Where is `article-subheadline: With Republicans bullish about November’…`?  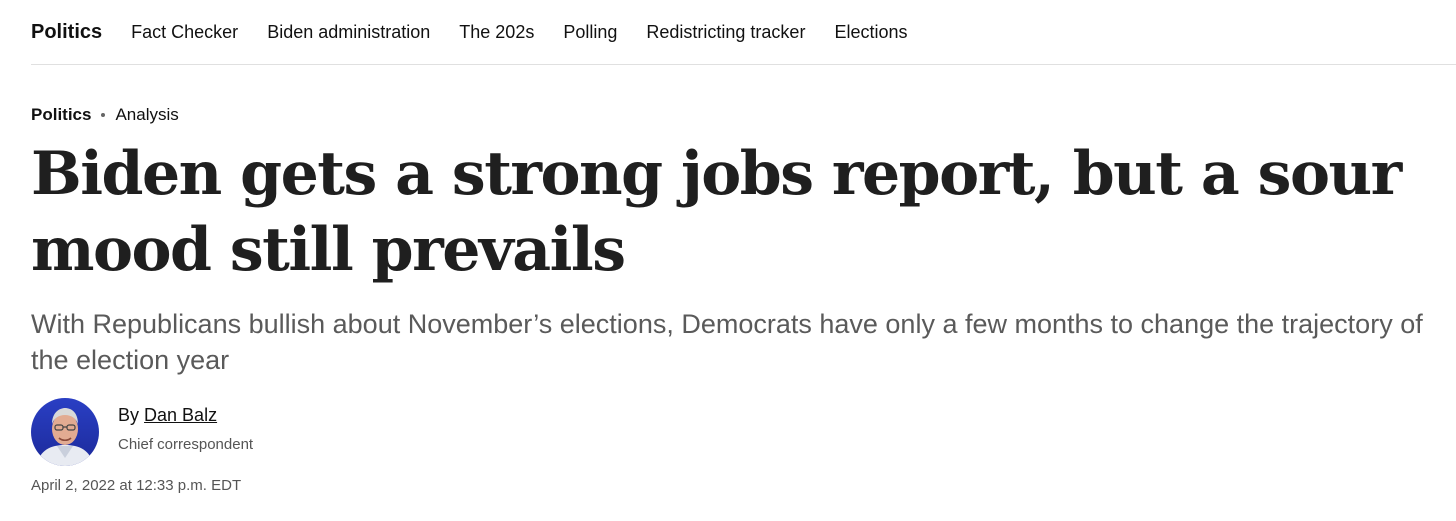
article-subheadline: With Republicans bullish about November’… is located at coordinates (727, 342).